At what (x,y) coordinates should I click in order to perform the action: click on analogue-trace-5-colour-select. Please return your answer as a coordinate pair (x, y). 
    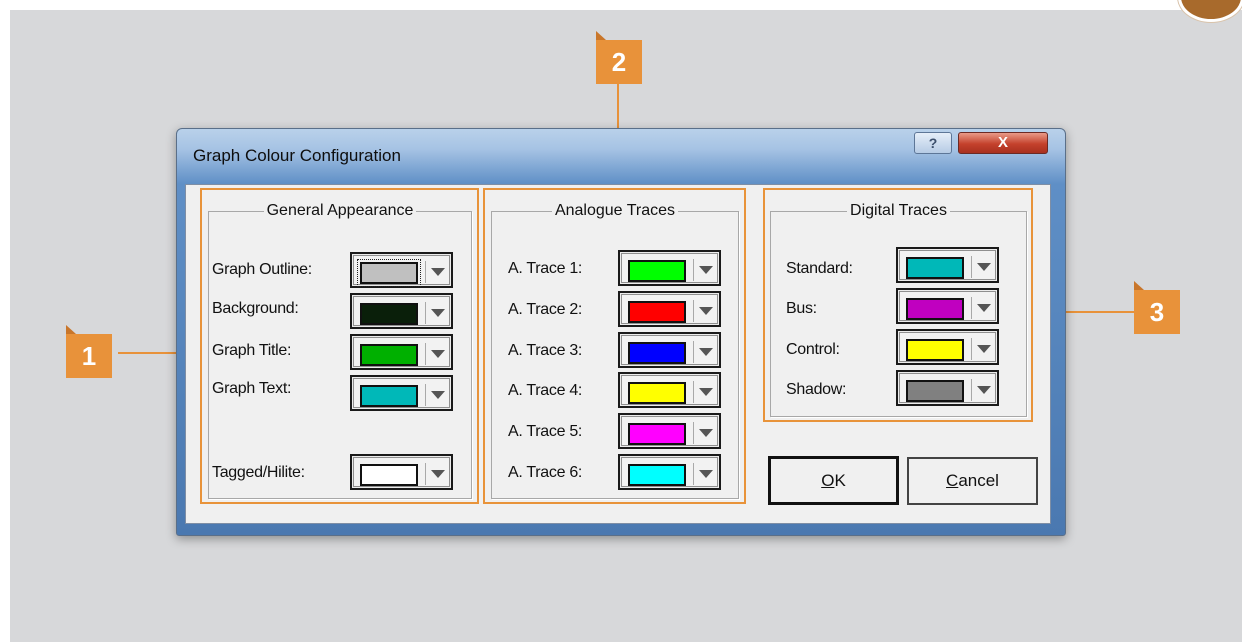
    Looking at the image, I should click on (669, 431).